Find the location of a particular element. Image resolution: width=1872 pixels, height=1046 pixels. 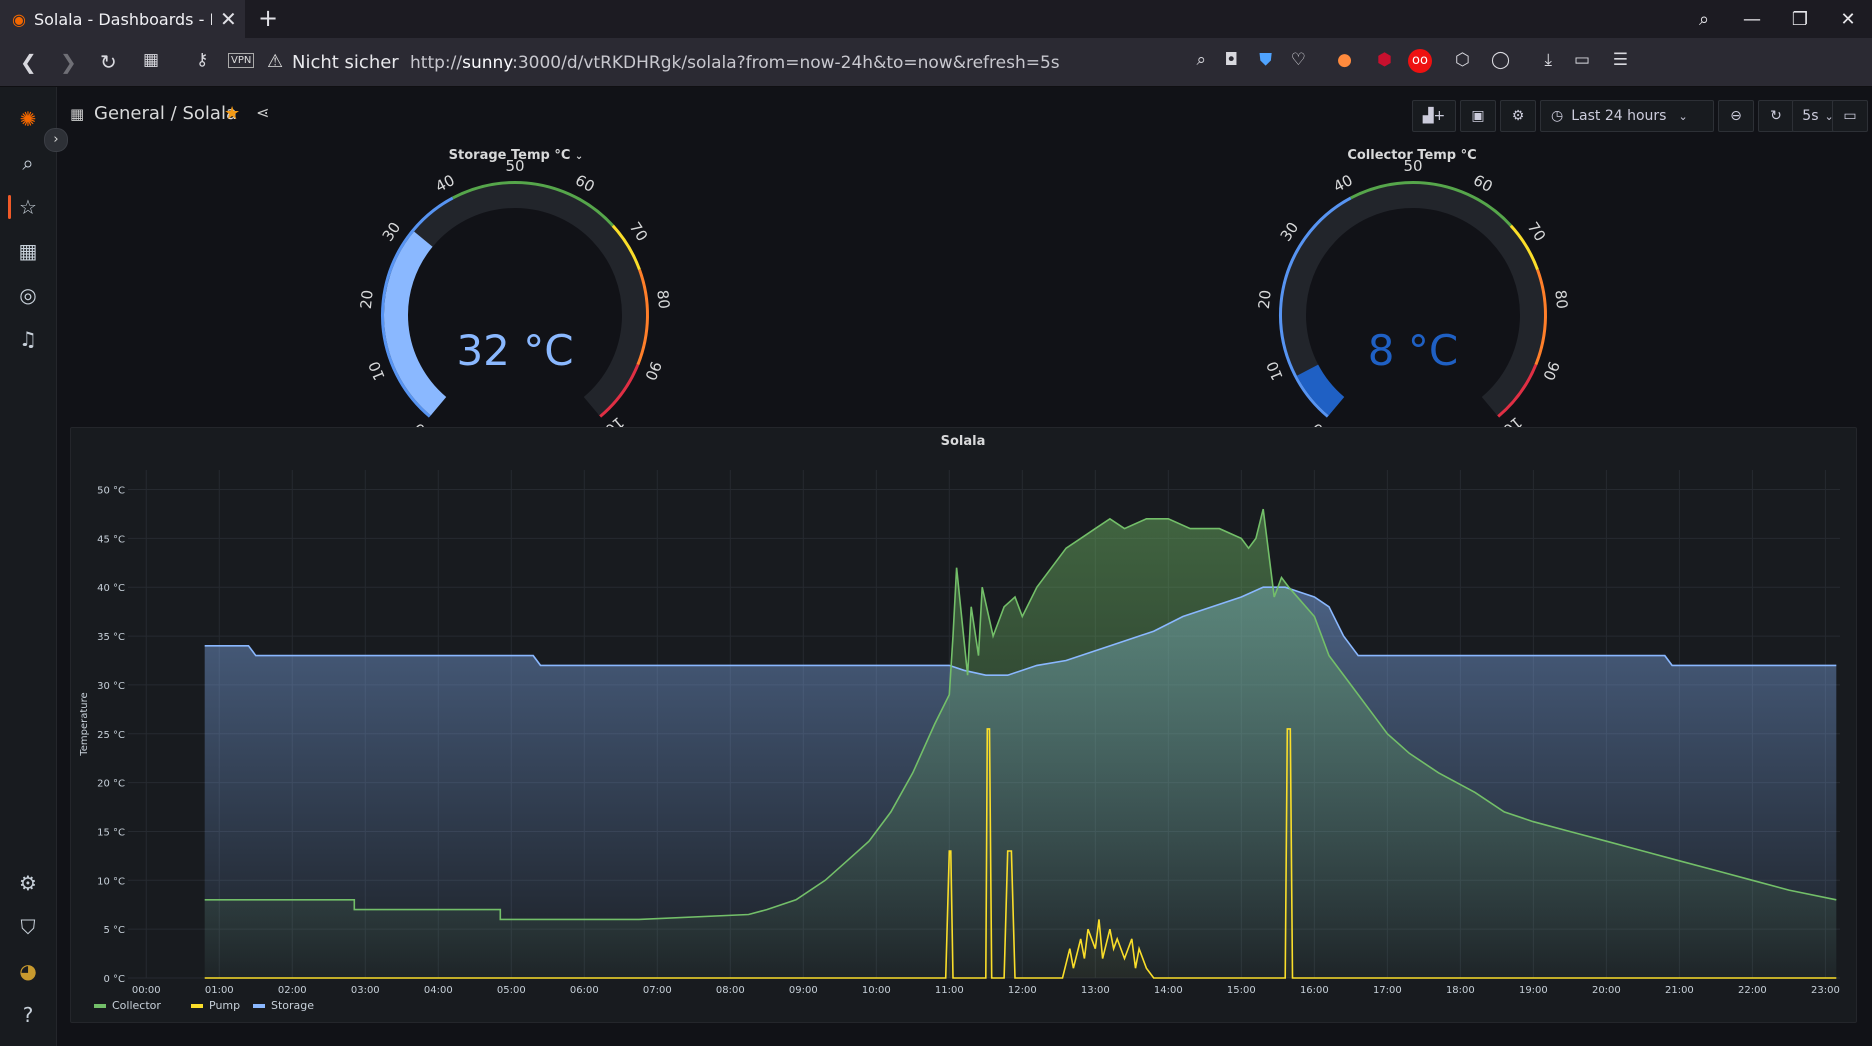

x-tick-label: 16:00 is located at coordinates (1314, 990).